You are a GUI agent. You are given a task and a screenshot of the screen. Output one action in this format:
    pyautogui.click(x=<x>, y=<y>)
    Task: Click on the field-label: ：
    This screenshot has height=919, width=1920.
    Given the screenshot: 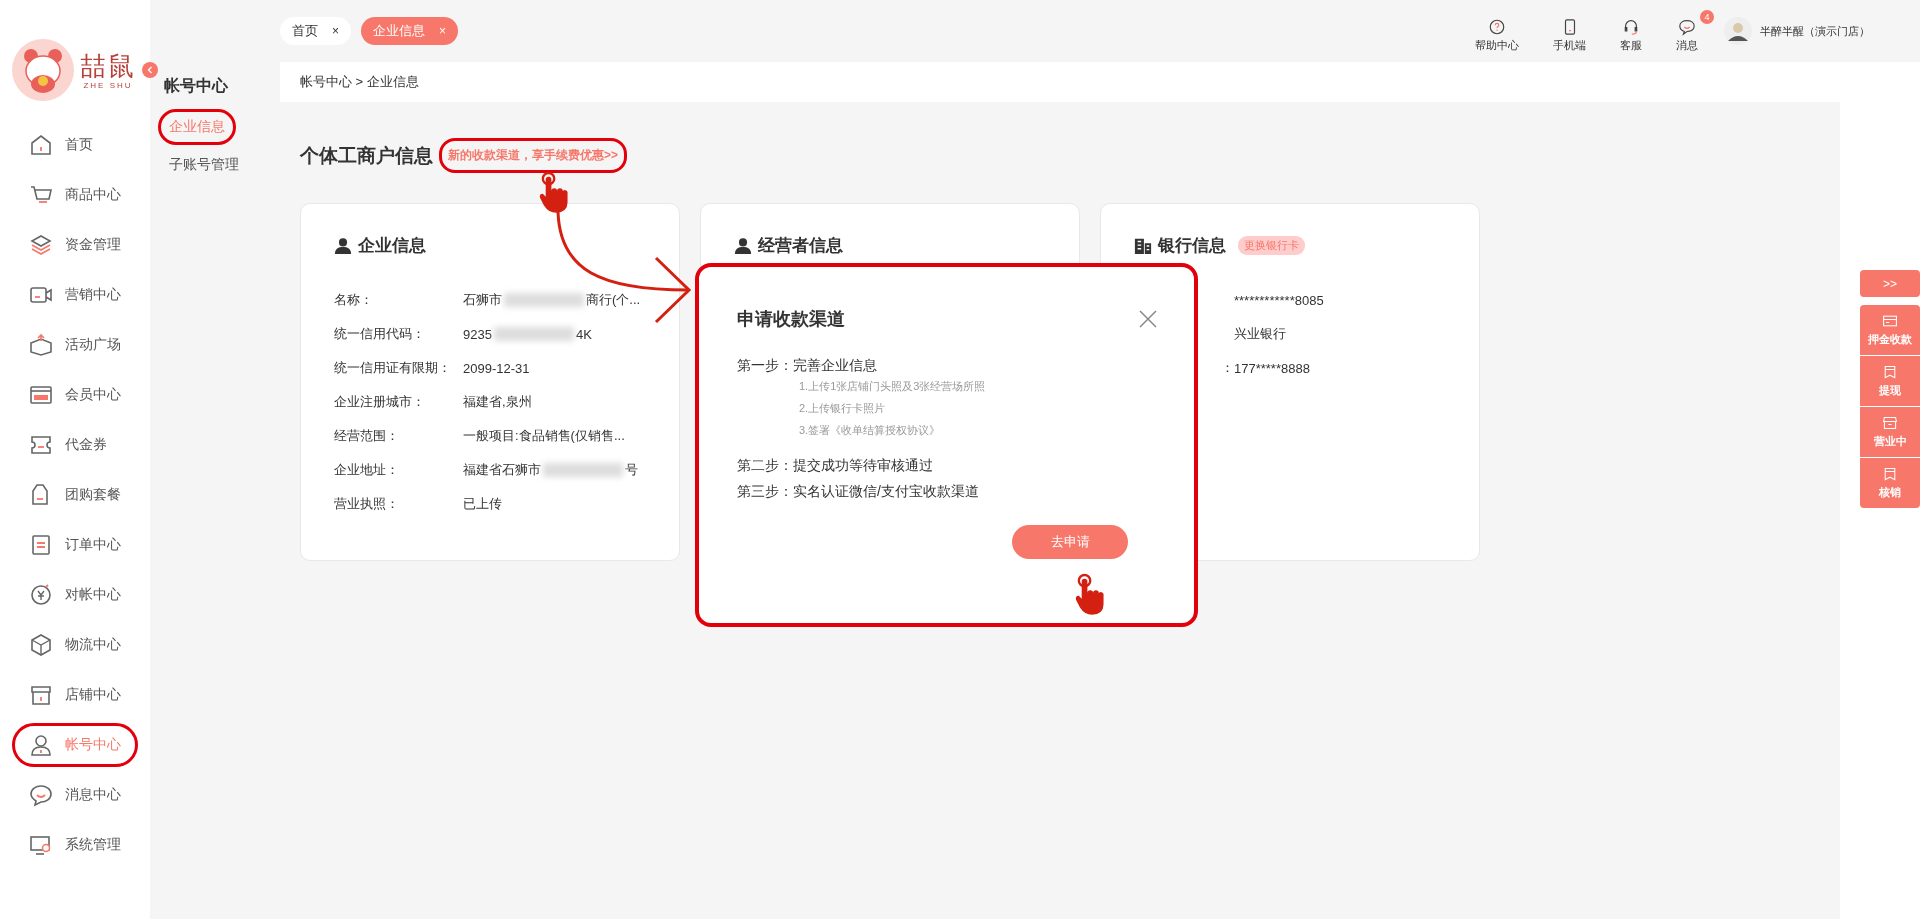 What is the action you would take?
    pyautogui.click(x=1227, y=368)
    